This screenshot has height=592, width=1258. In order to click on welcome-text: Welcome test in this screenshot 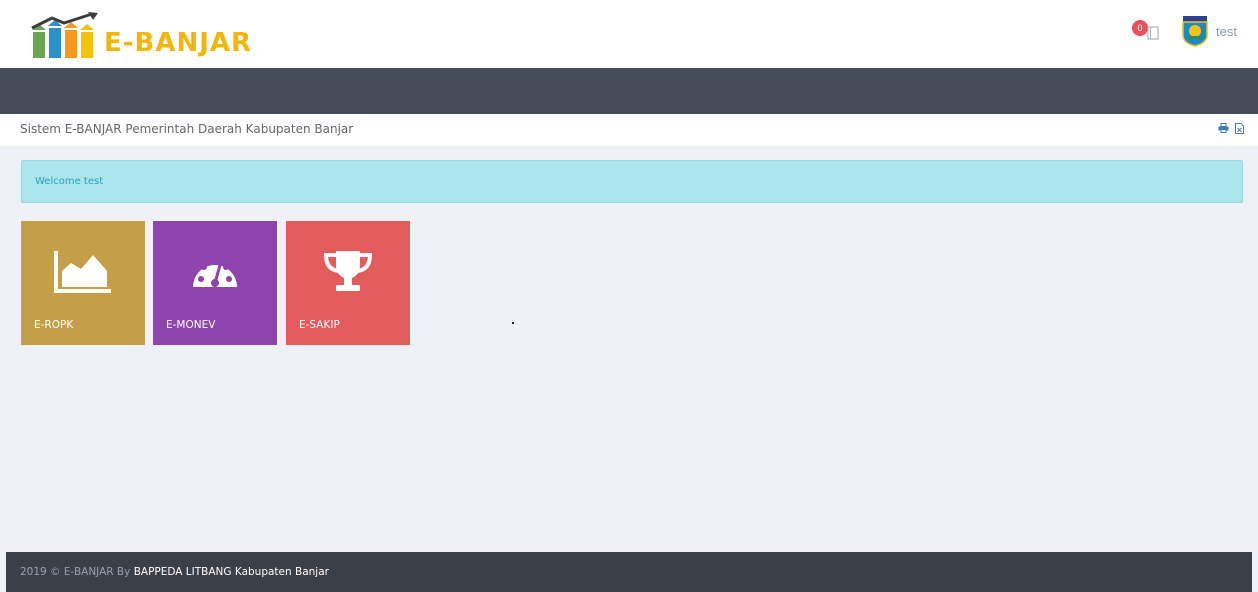, I will do `click(69, 181)`.